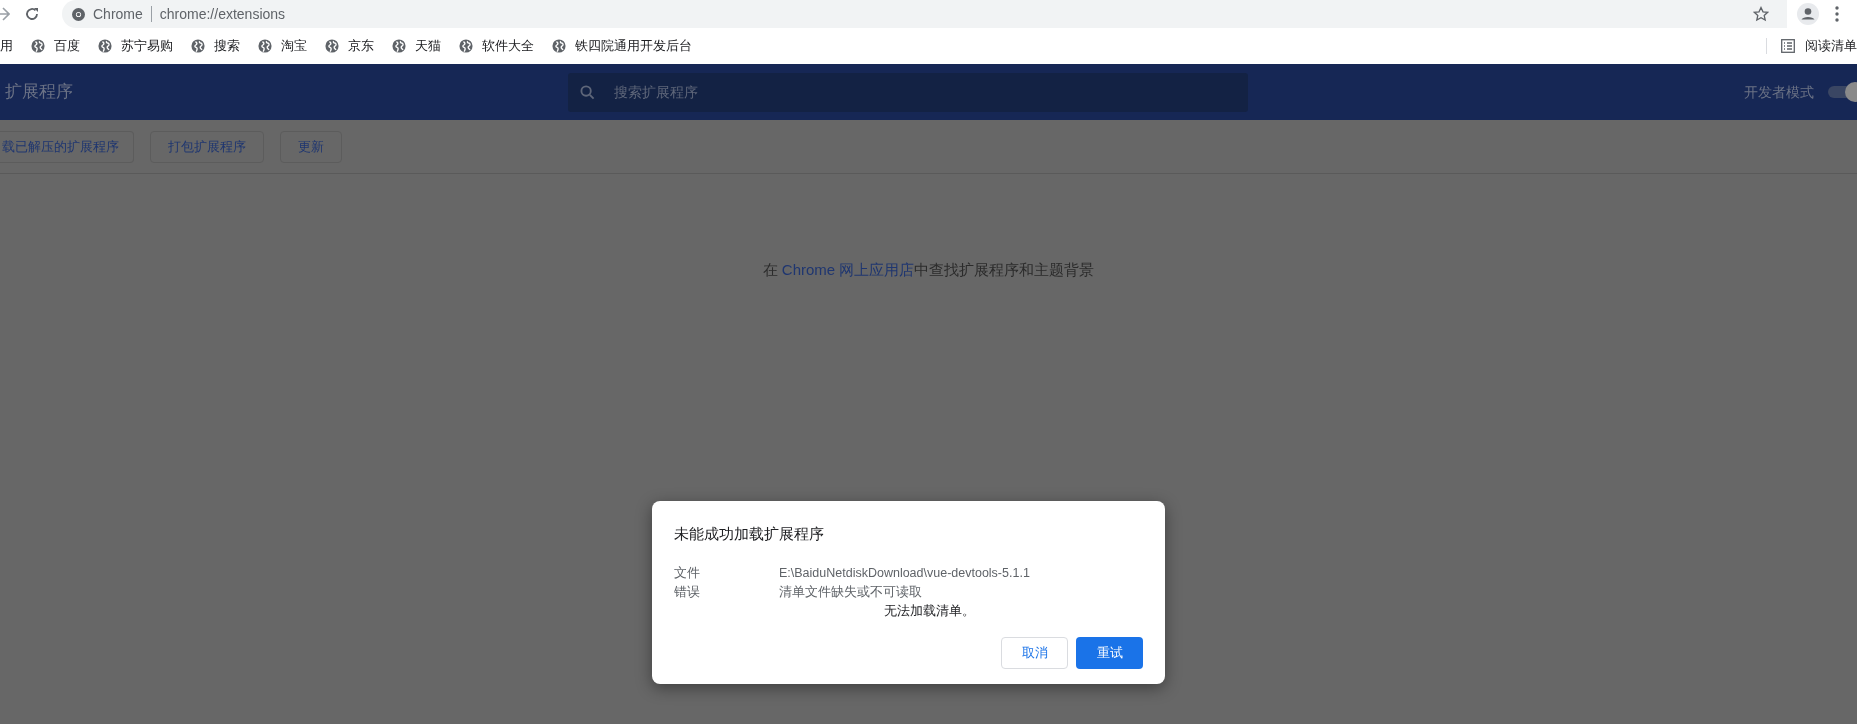 The image size is (1857, 724). Describe the element at coordinates (39, 92) in the screenshot. I see `page-title: 扩展程序` at that location.